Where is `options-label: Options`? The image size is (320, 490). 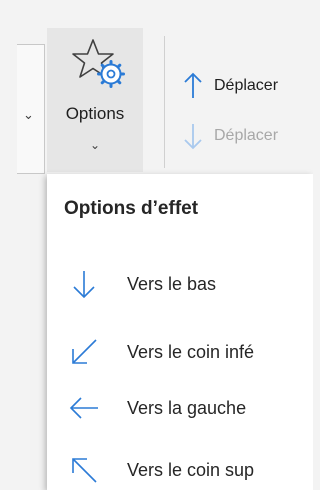
options-label: Options is located at coordinates (95, 113).